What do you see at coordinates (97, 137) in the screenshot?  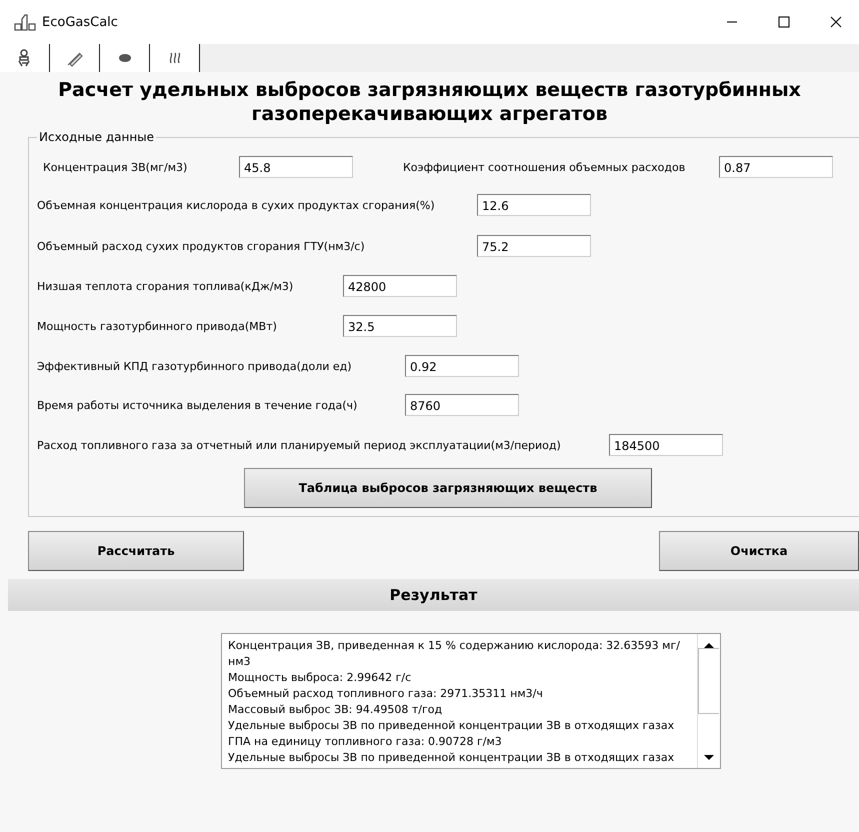 I see `group-title: Исходные данные` at bounding box center [97, 137].